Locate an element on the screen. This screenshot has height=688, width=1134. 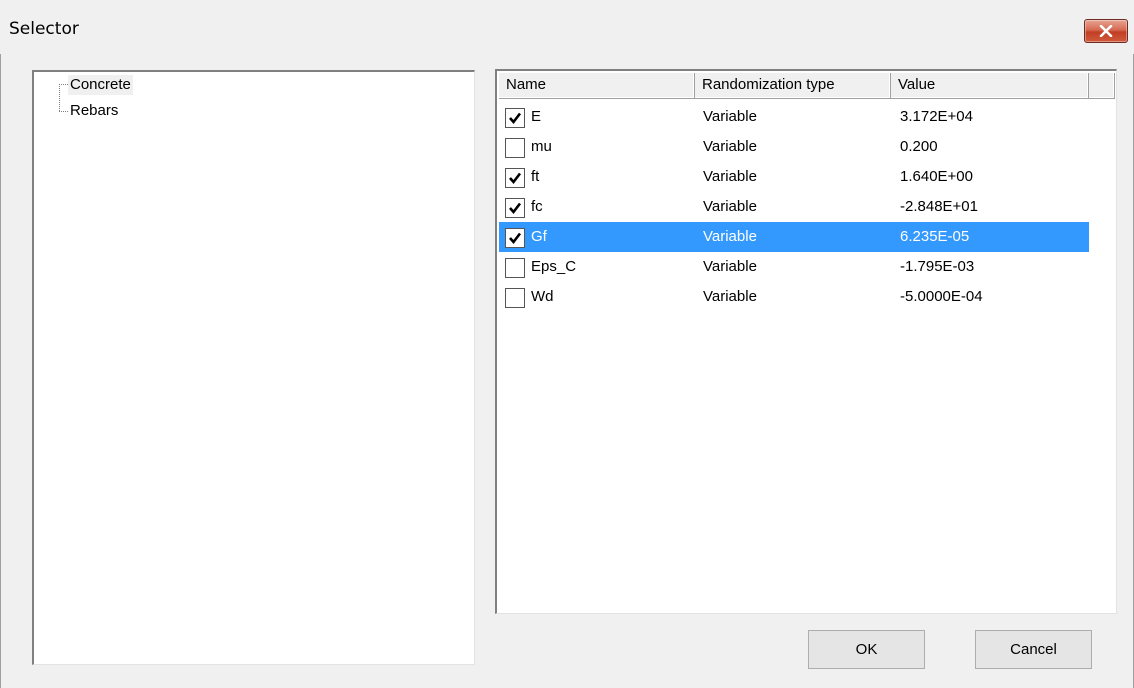
row-name: Gf is located at coordinates (539, 236).